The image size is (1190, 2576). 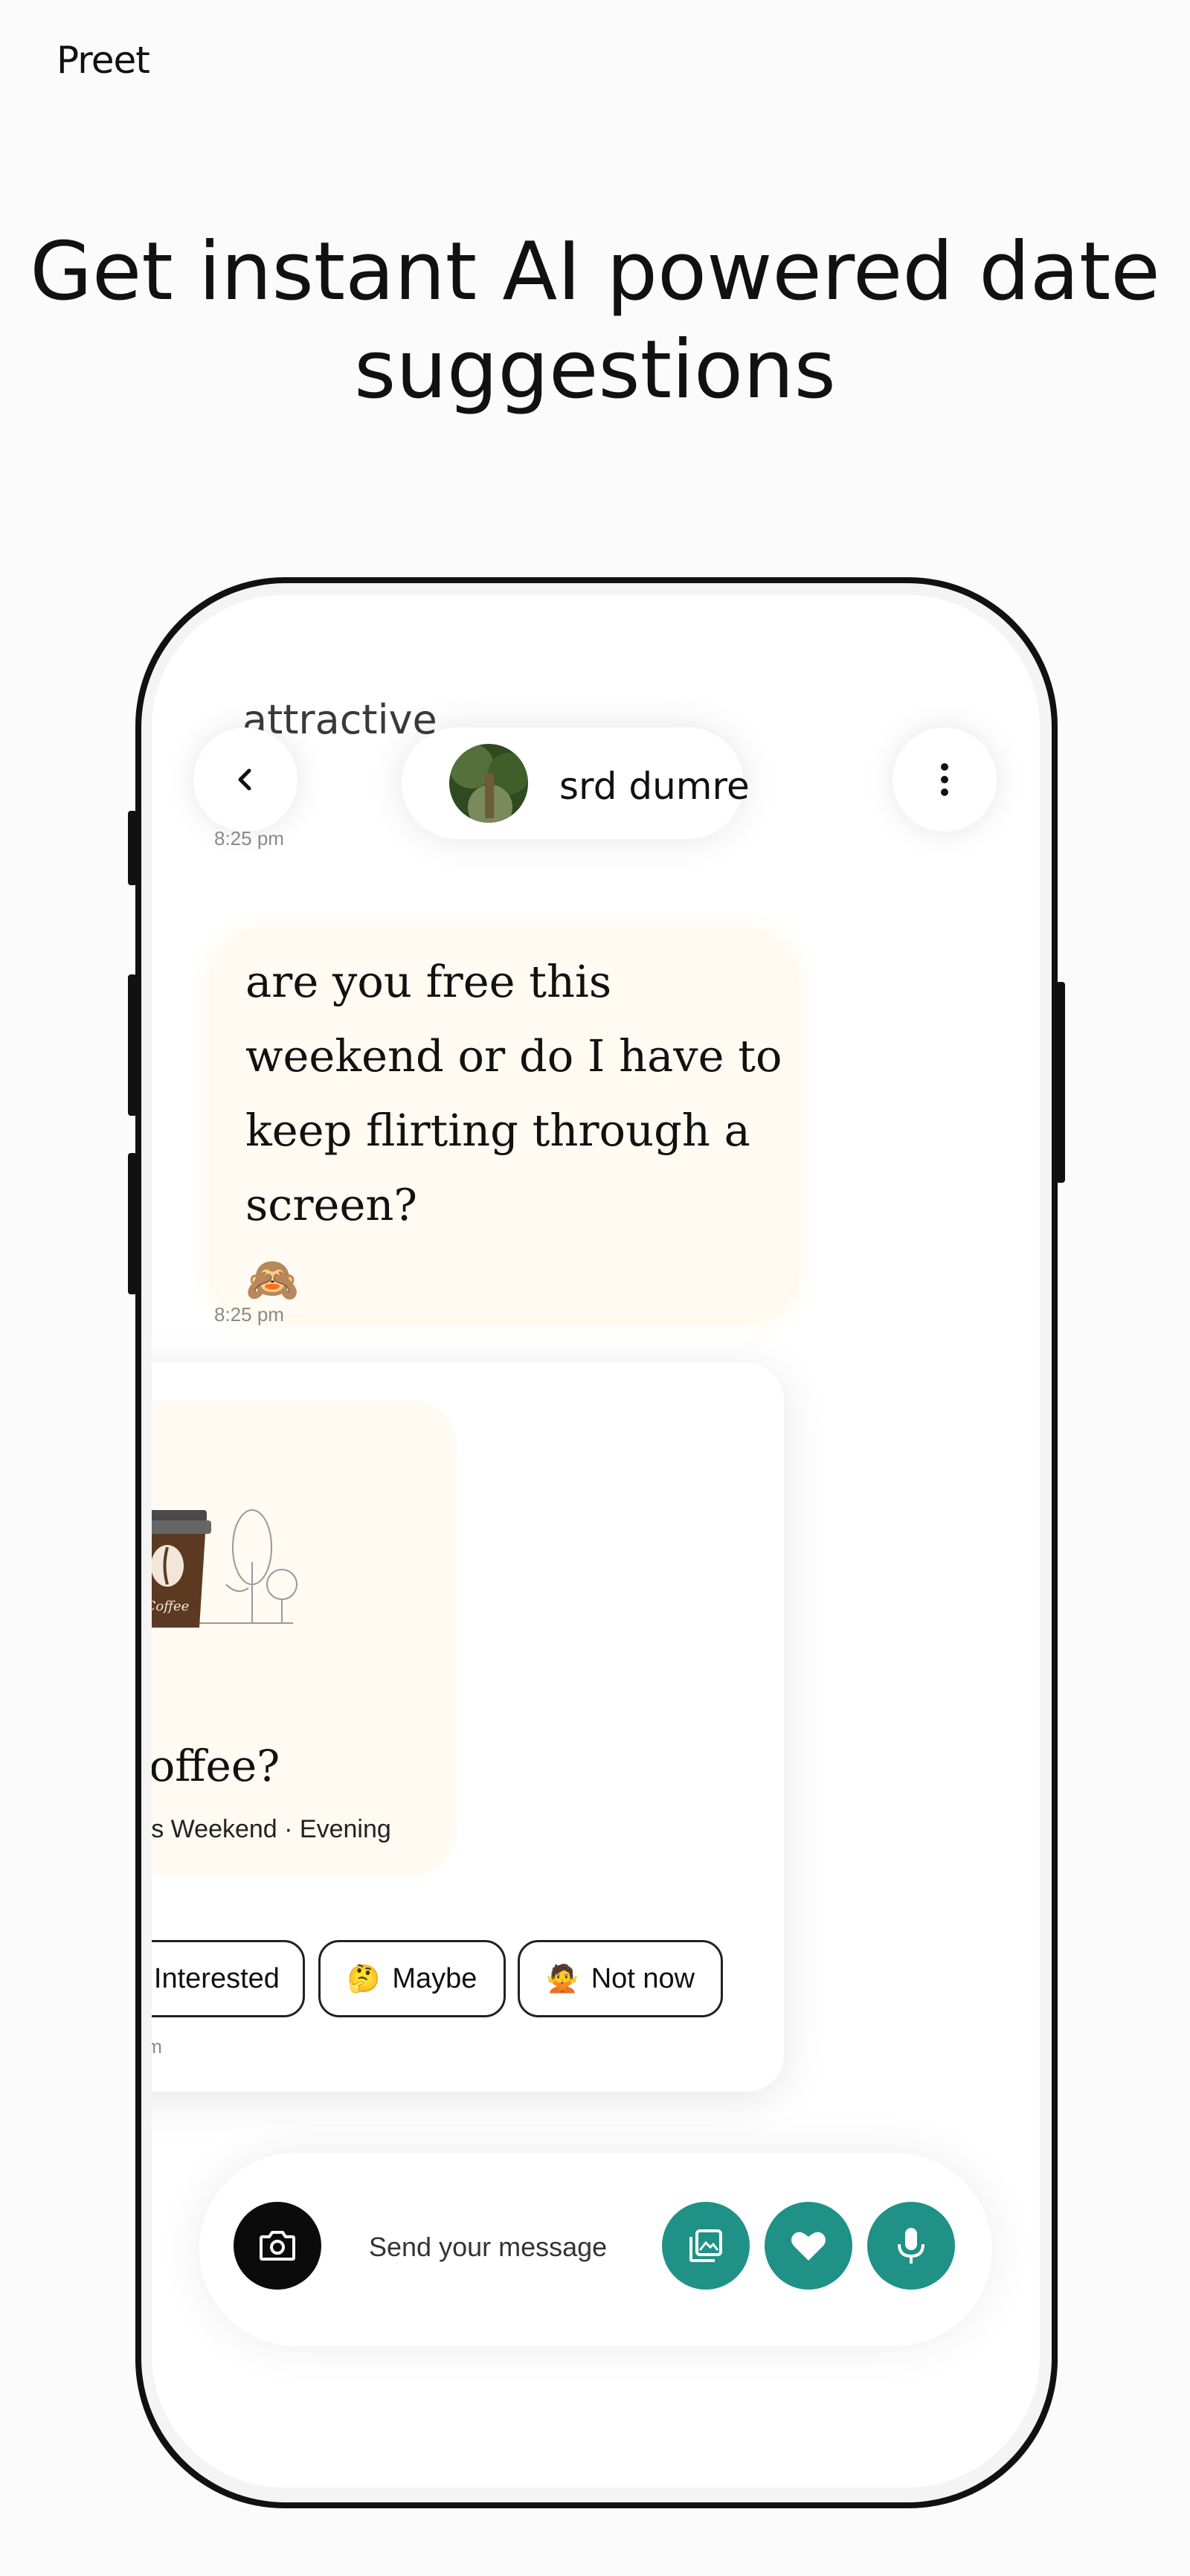 I want to click on camera-icon, so click(x=278, y=2246).